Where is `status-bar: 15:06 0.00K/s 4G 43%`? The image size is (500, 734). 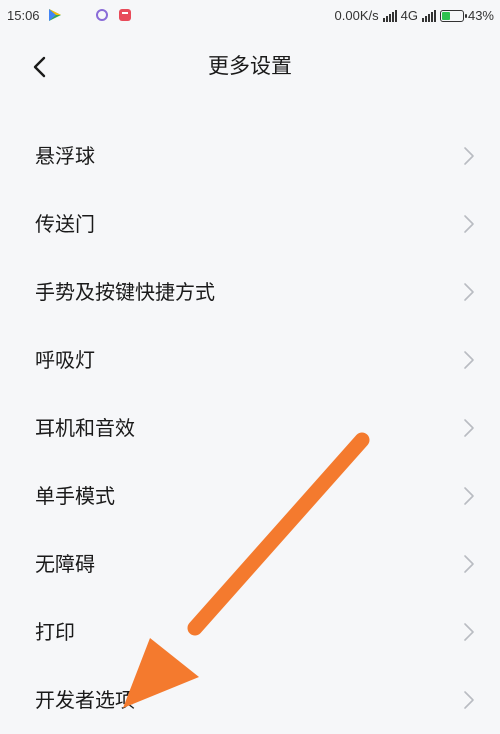 status-bar: 15:06 0.00K/s 4G 43% is located at coordinates (250, 16).